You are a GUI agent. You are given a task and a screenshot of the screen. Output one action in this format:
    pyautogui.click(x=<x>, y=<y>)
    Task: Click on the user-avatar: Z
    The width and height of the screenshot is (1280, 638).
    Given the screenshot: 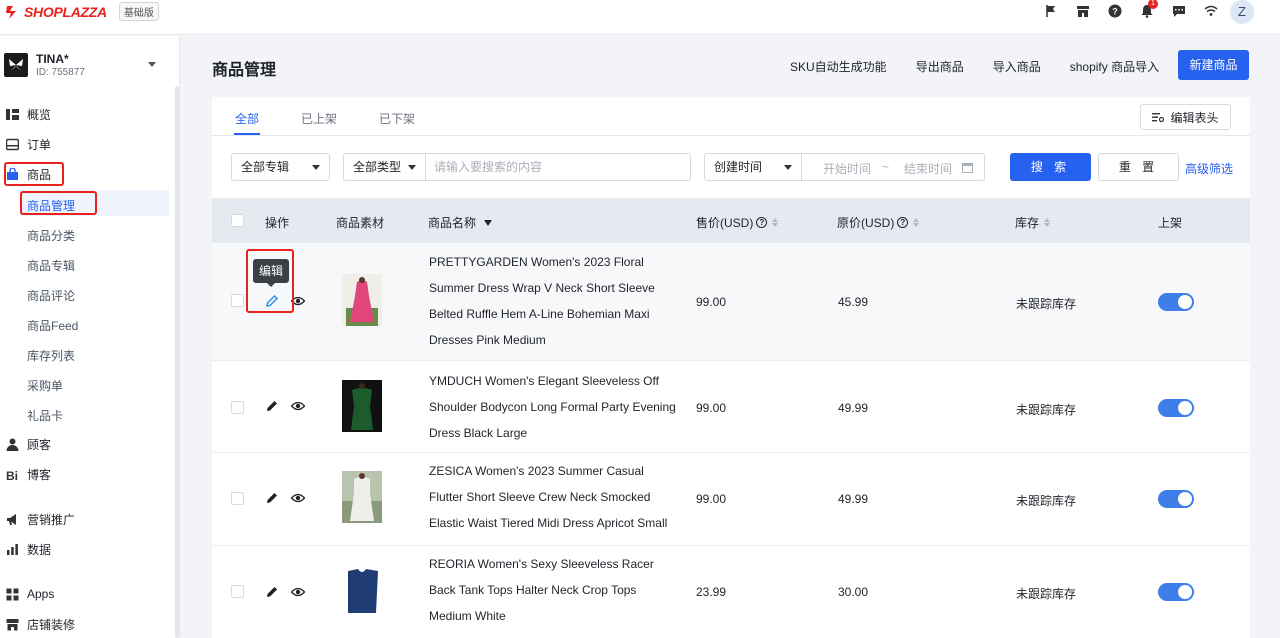 What is the action you would take?
    pyautogui.click(x=1242, y=12)
    